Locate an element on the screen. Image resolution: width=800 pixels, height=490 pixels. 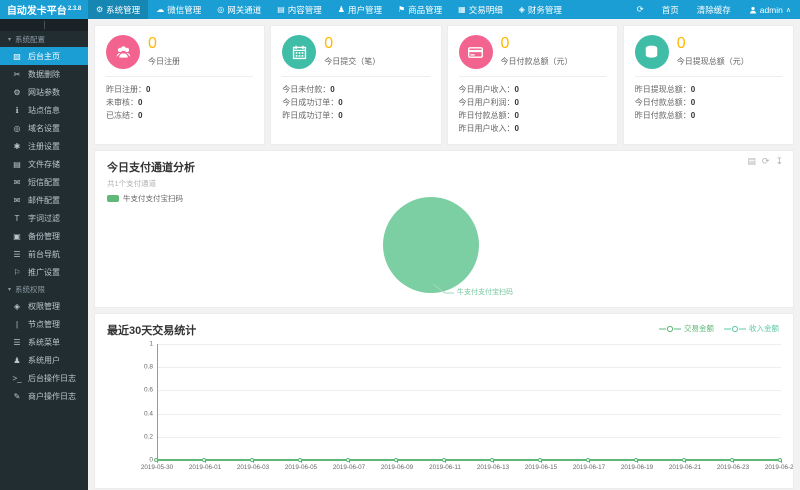
app-brand: 自动发卡平台2.3.8 is located at coordinates (44, 9).